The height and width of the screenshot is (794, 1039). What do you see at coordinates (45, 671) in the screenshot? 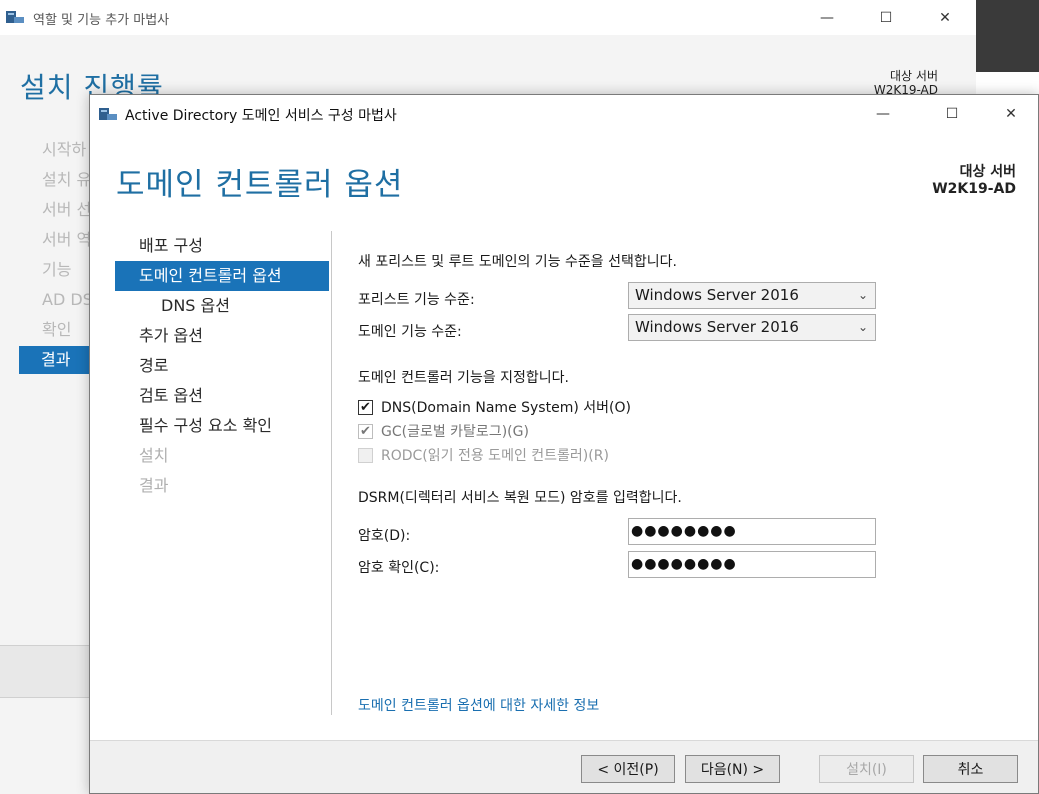
I see `background-footer` at bounding box center [45, 671].